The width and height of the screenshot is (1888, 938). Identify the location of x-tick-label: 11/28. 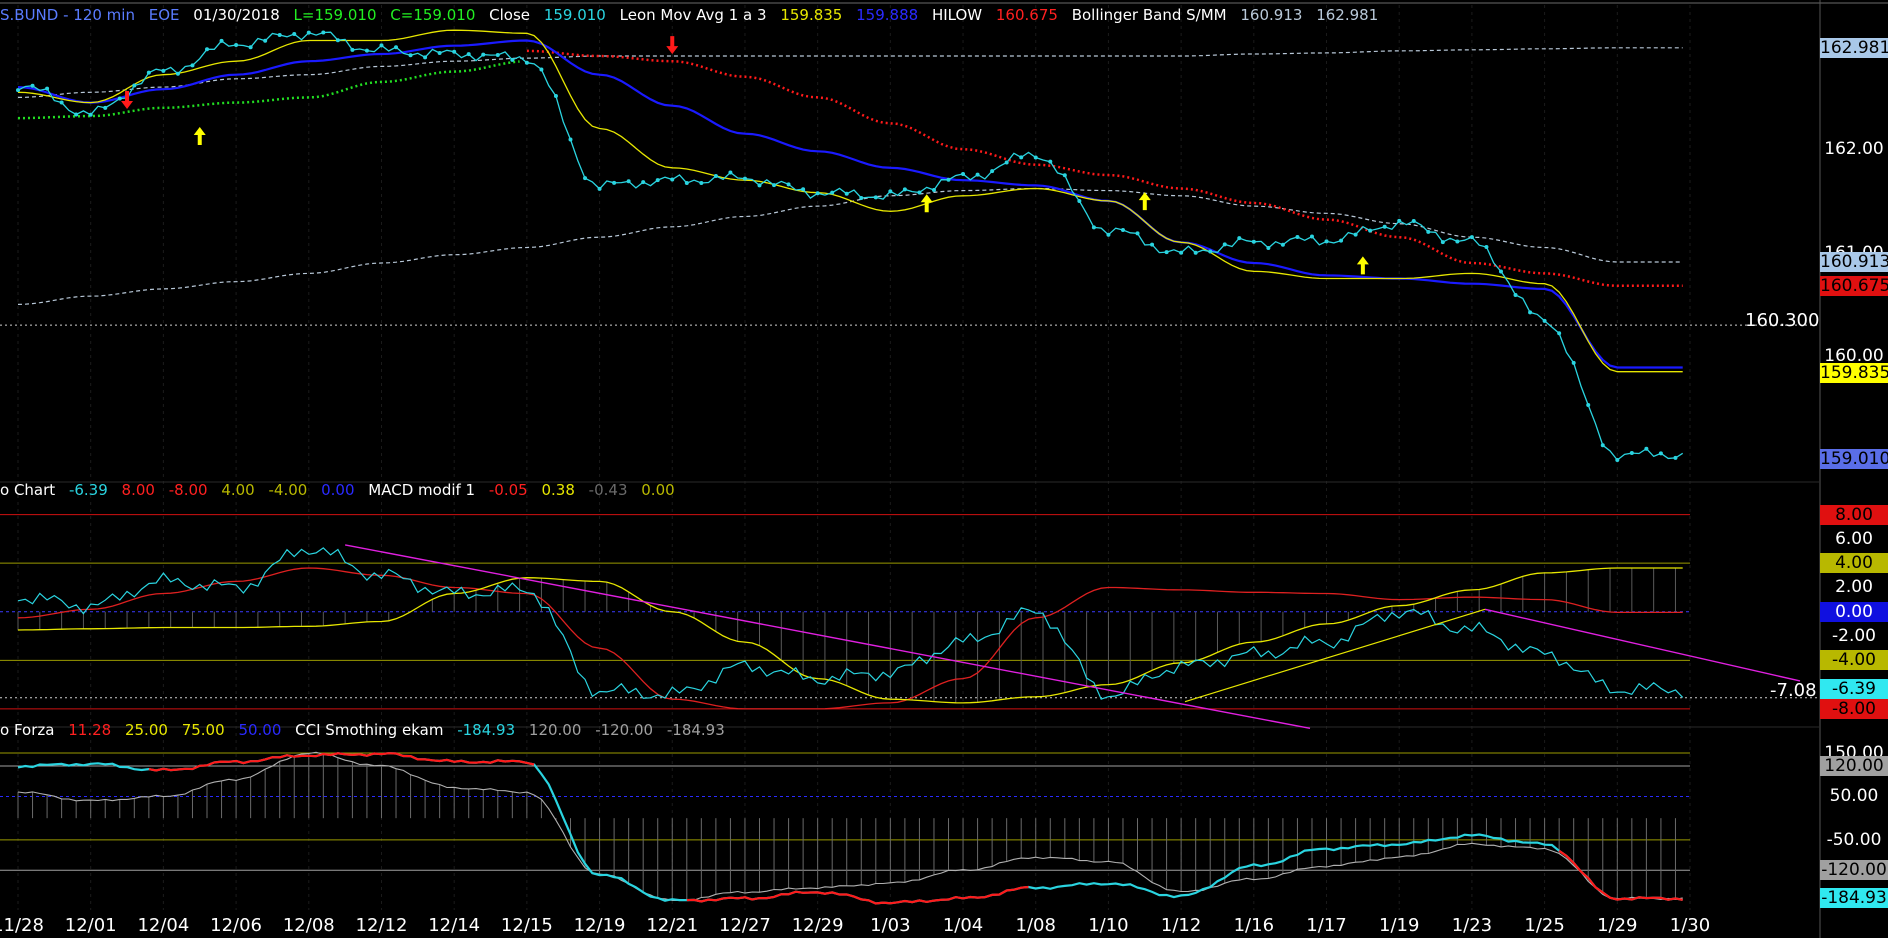
(22, 925).